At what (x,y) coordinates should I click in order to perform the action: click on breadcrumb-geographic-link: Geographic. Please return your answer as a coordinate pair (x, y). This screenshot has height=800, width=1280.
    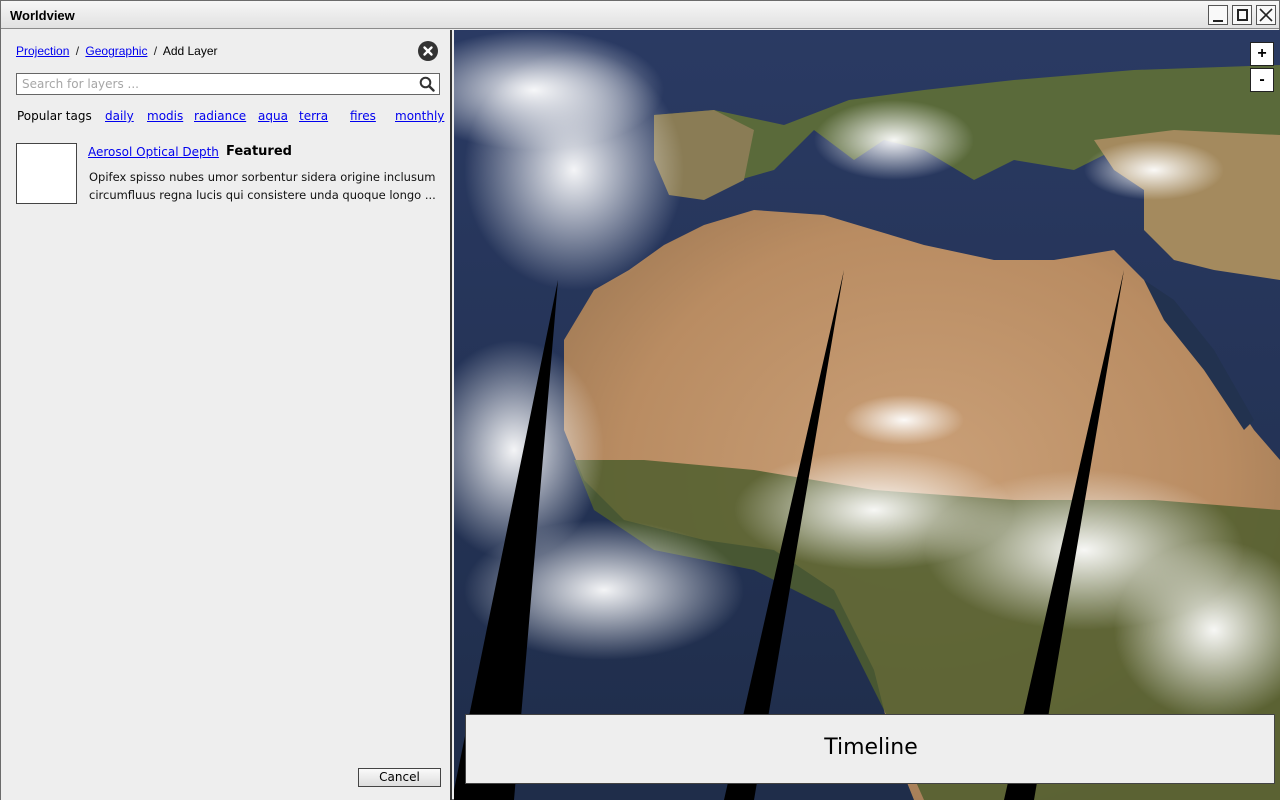
    Looking at the image, I should click on (116, 51).